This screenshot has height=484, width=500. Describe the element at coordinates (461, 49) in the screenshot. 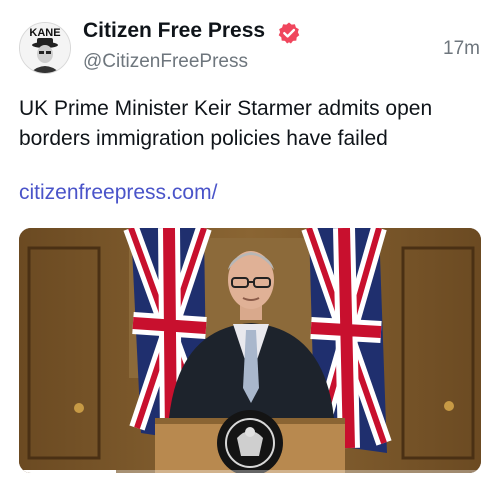

I see `post-timestamp: 17m` at that location.